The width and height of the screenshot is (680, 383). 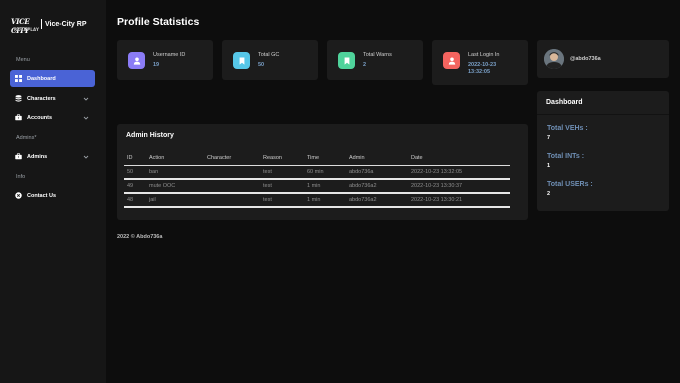 What do you see at coordinates (484, 55) in the screenshot?
I see `stat-label: Last Login In` at bounding box center [484, 55].